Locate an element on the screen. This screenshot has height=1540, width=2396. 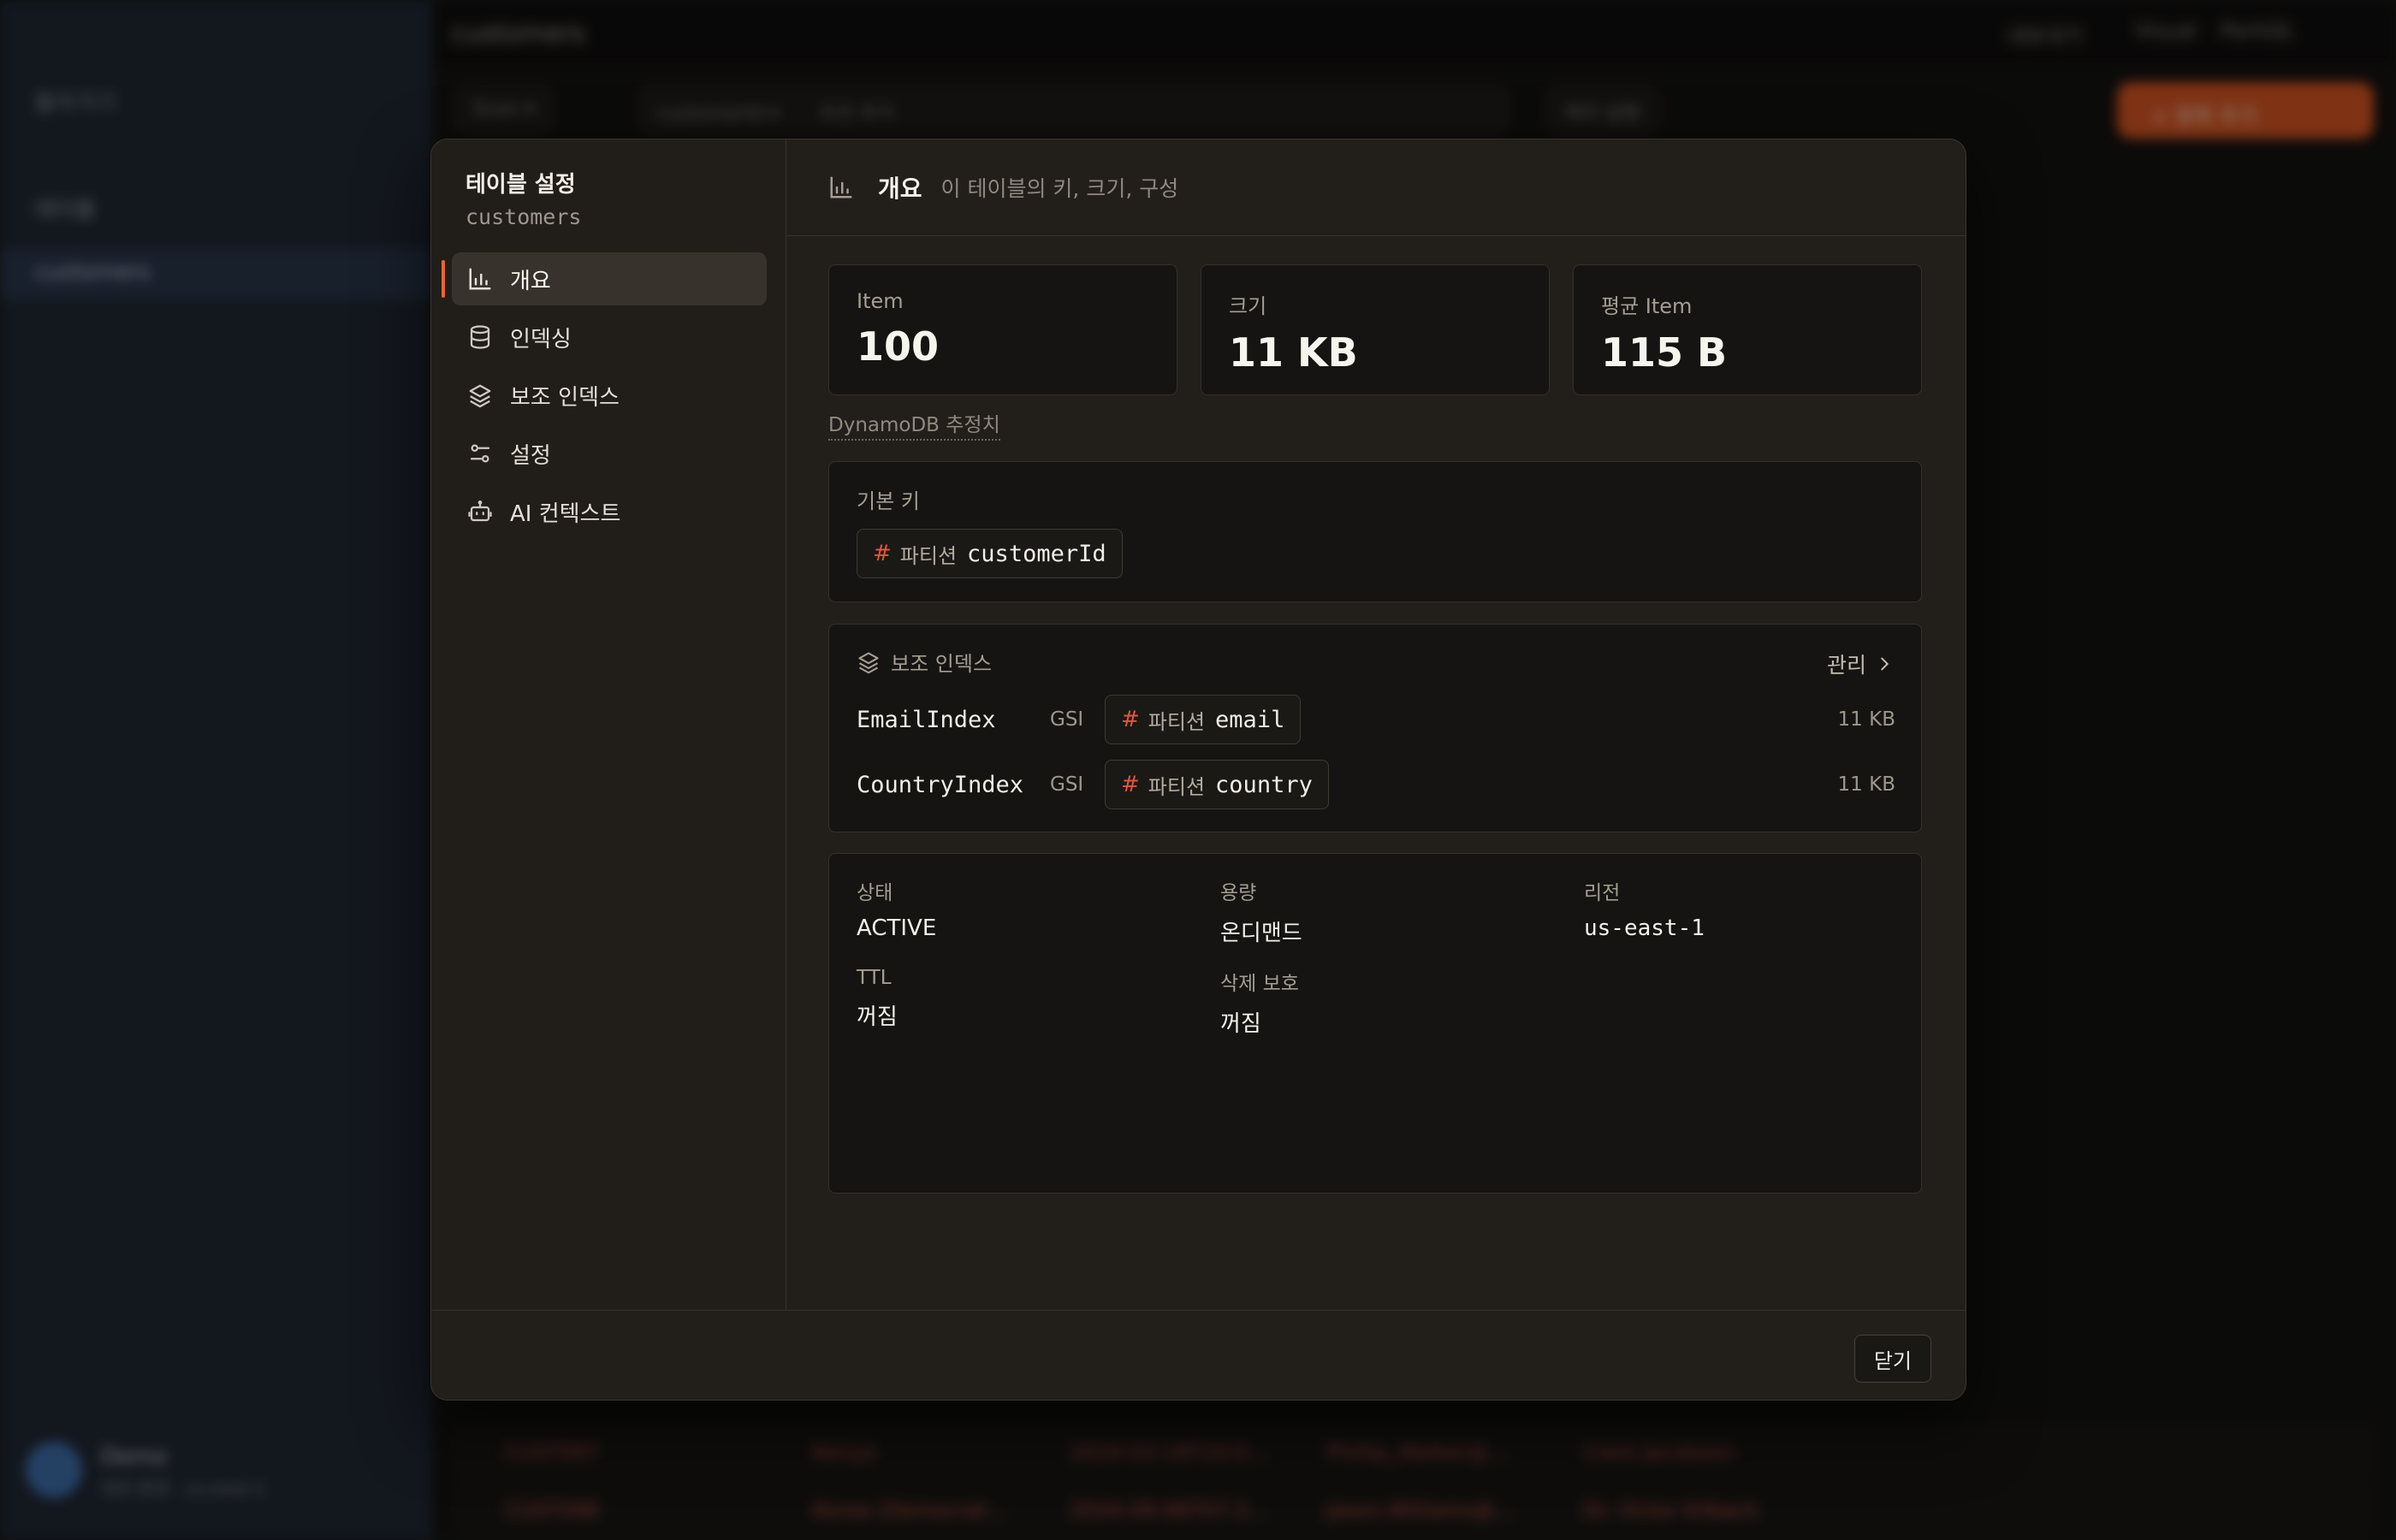
nav-item-label: 보조 인덱스 is located at coordinates (565, 397).